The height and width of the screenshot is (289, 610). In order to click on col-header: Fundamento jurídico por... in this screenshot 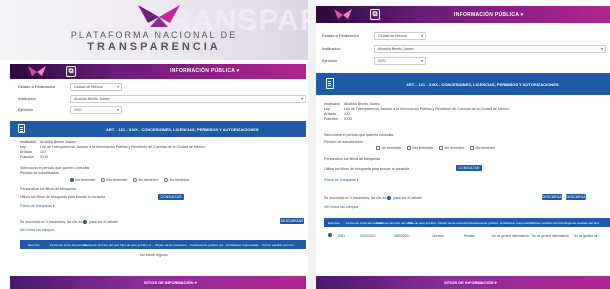, I will do `click(208, 245)`.